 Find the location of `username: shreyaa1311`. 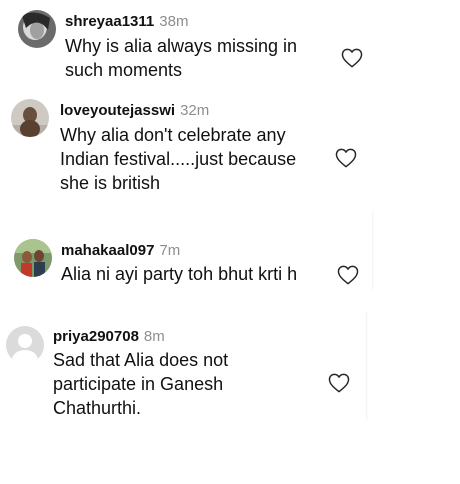

username: shreyaa1311 is located at coordinates (109, 21).